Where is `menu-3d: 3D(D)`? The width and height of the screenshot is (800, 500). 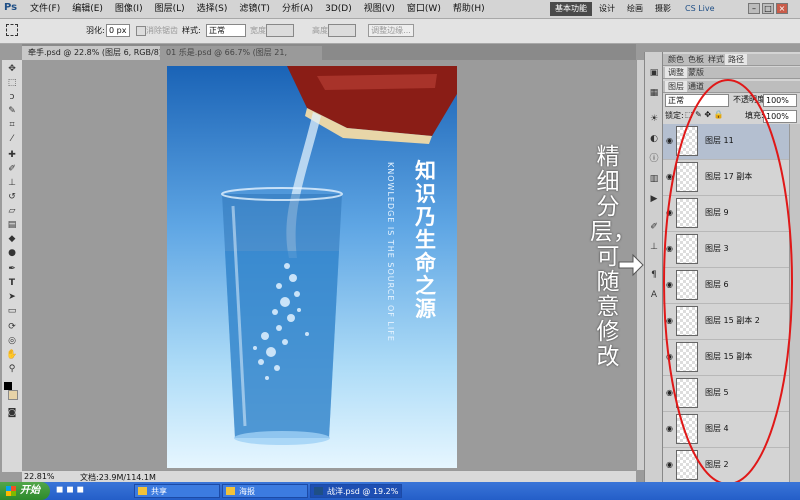
menu-3d: 3D(D) is located at coordinates (338, 9).